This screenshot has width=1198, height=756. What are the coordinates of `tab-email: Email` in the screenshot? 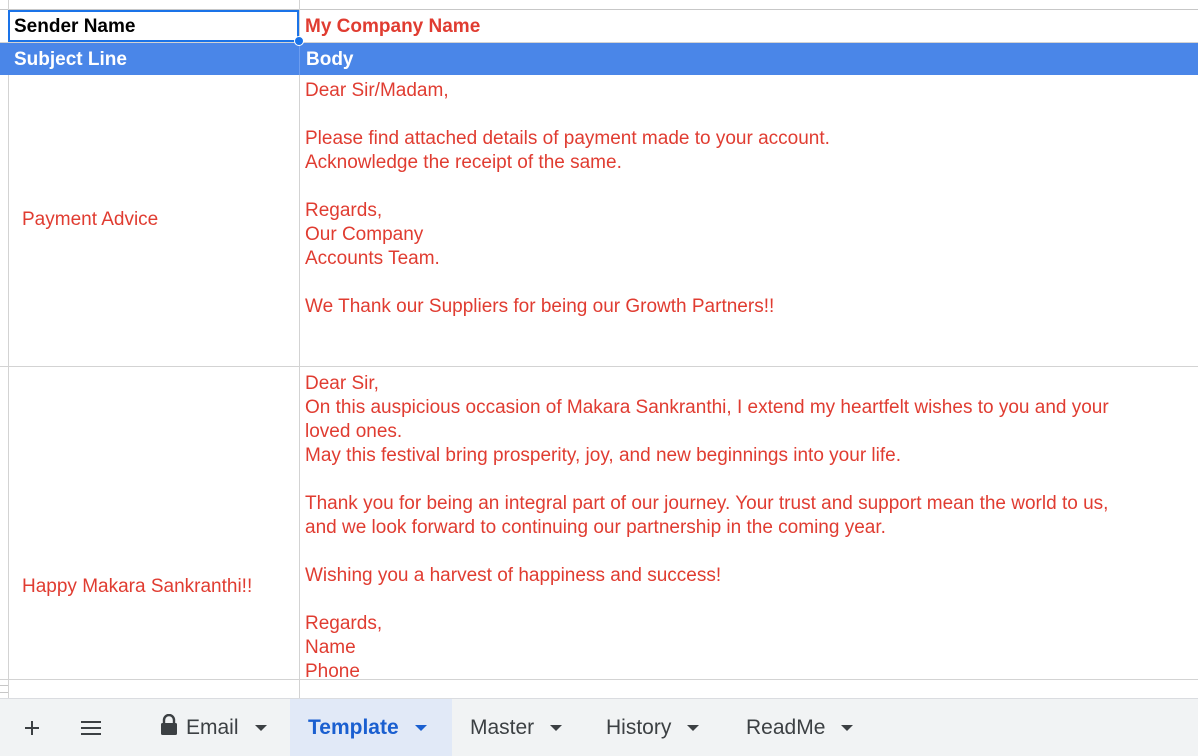 It's located at (217, 727).